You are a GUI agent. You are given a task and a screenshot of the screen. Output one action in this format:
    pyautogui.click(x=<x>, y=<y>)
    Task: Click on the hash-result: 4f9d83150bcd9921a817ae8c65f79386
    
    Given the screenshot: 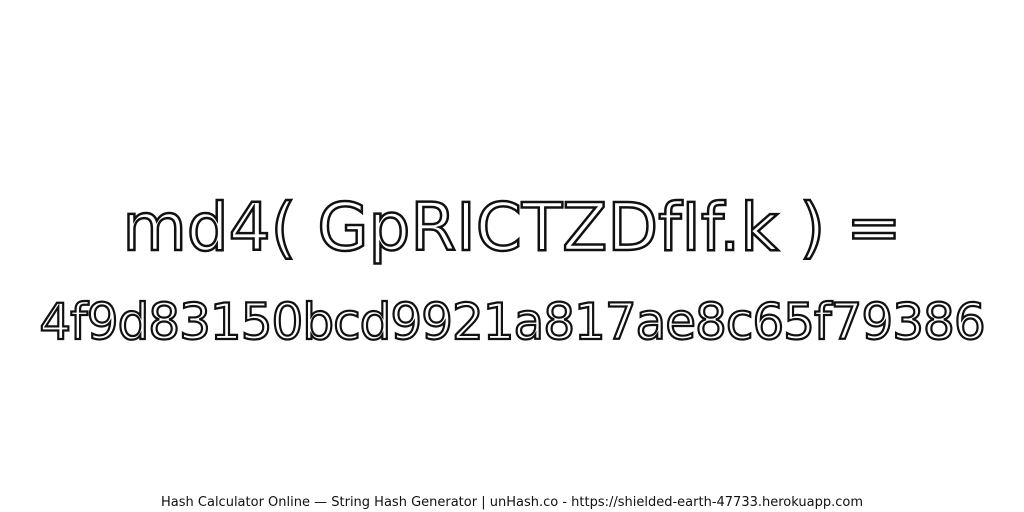 What is the action you would take?
    pyautogui.click(x=512, y=322)
    